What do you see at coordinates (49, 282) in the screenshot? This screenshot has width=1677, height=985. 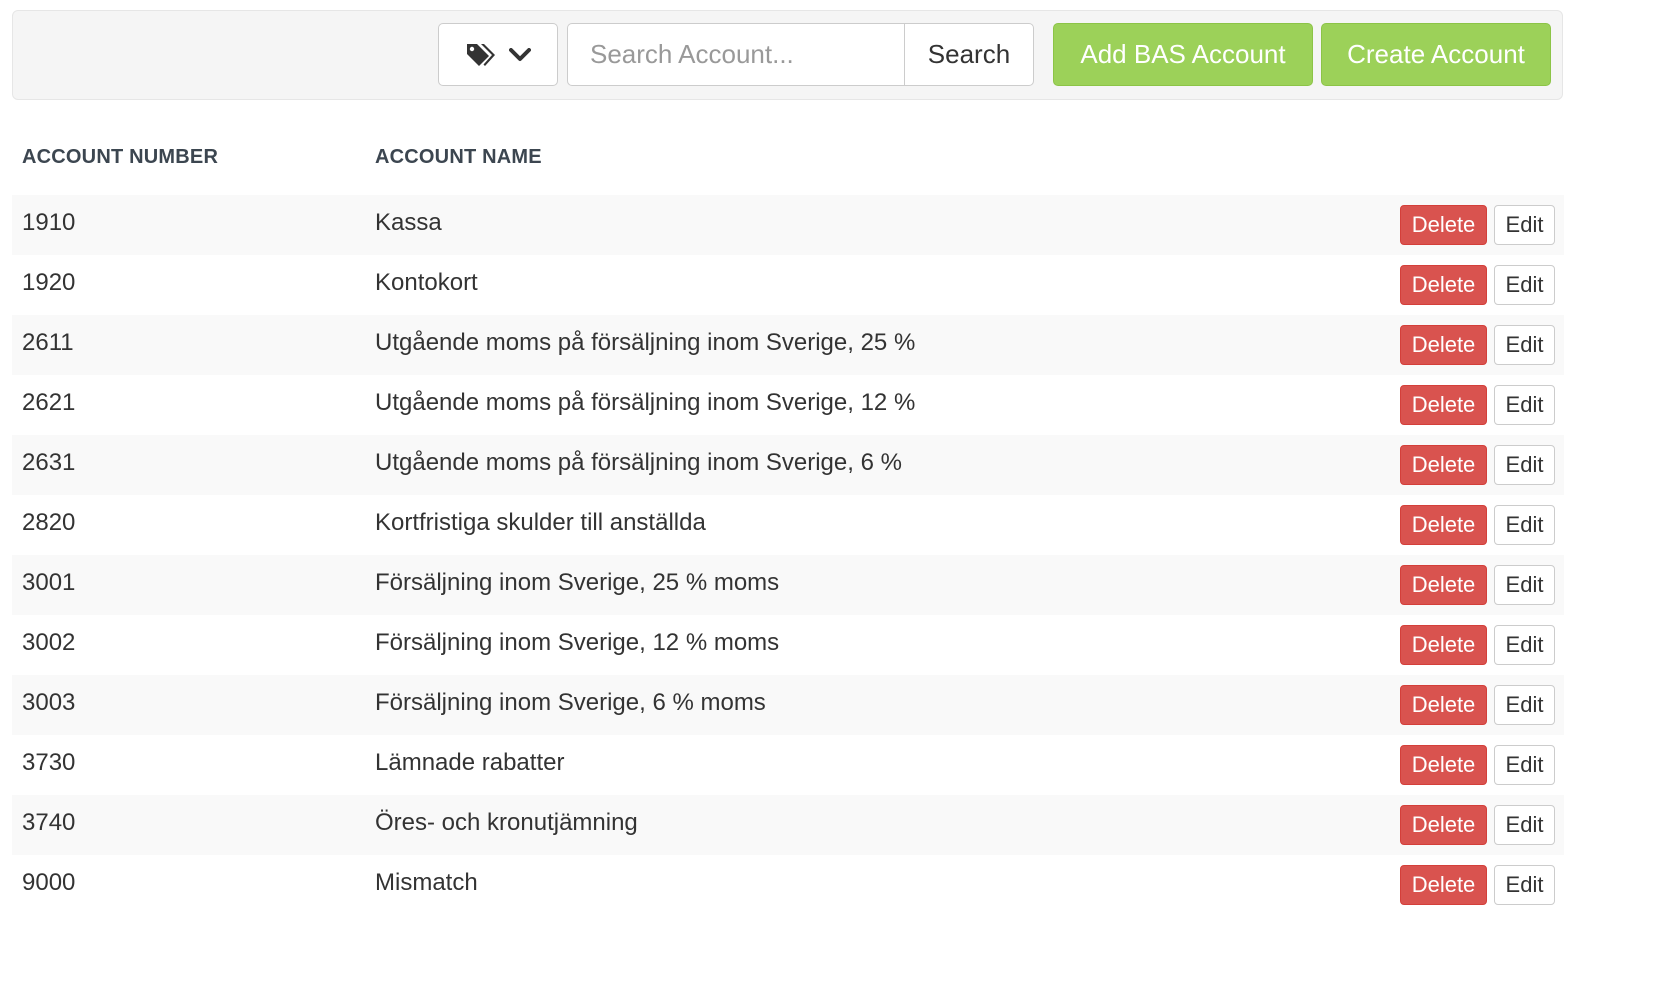 I see `account-number-cell: 1920` at bounding box center [49, 282].